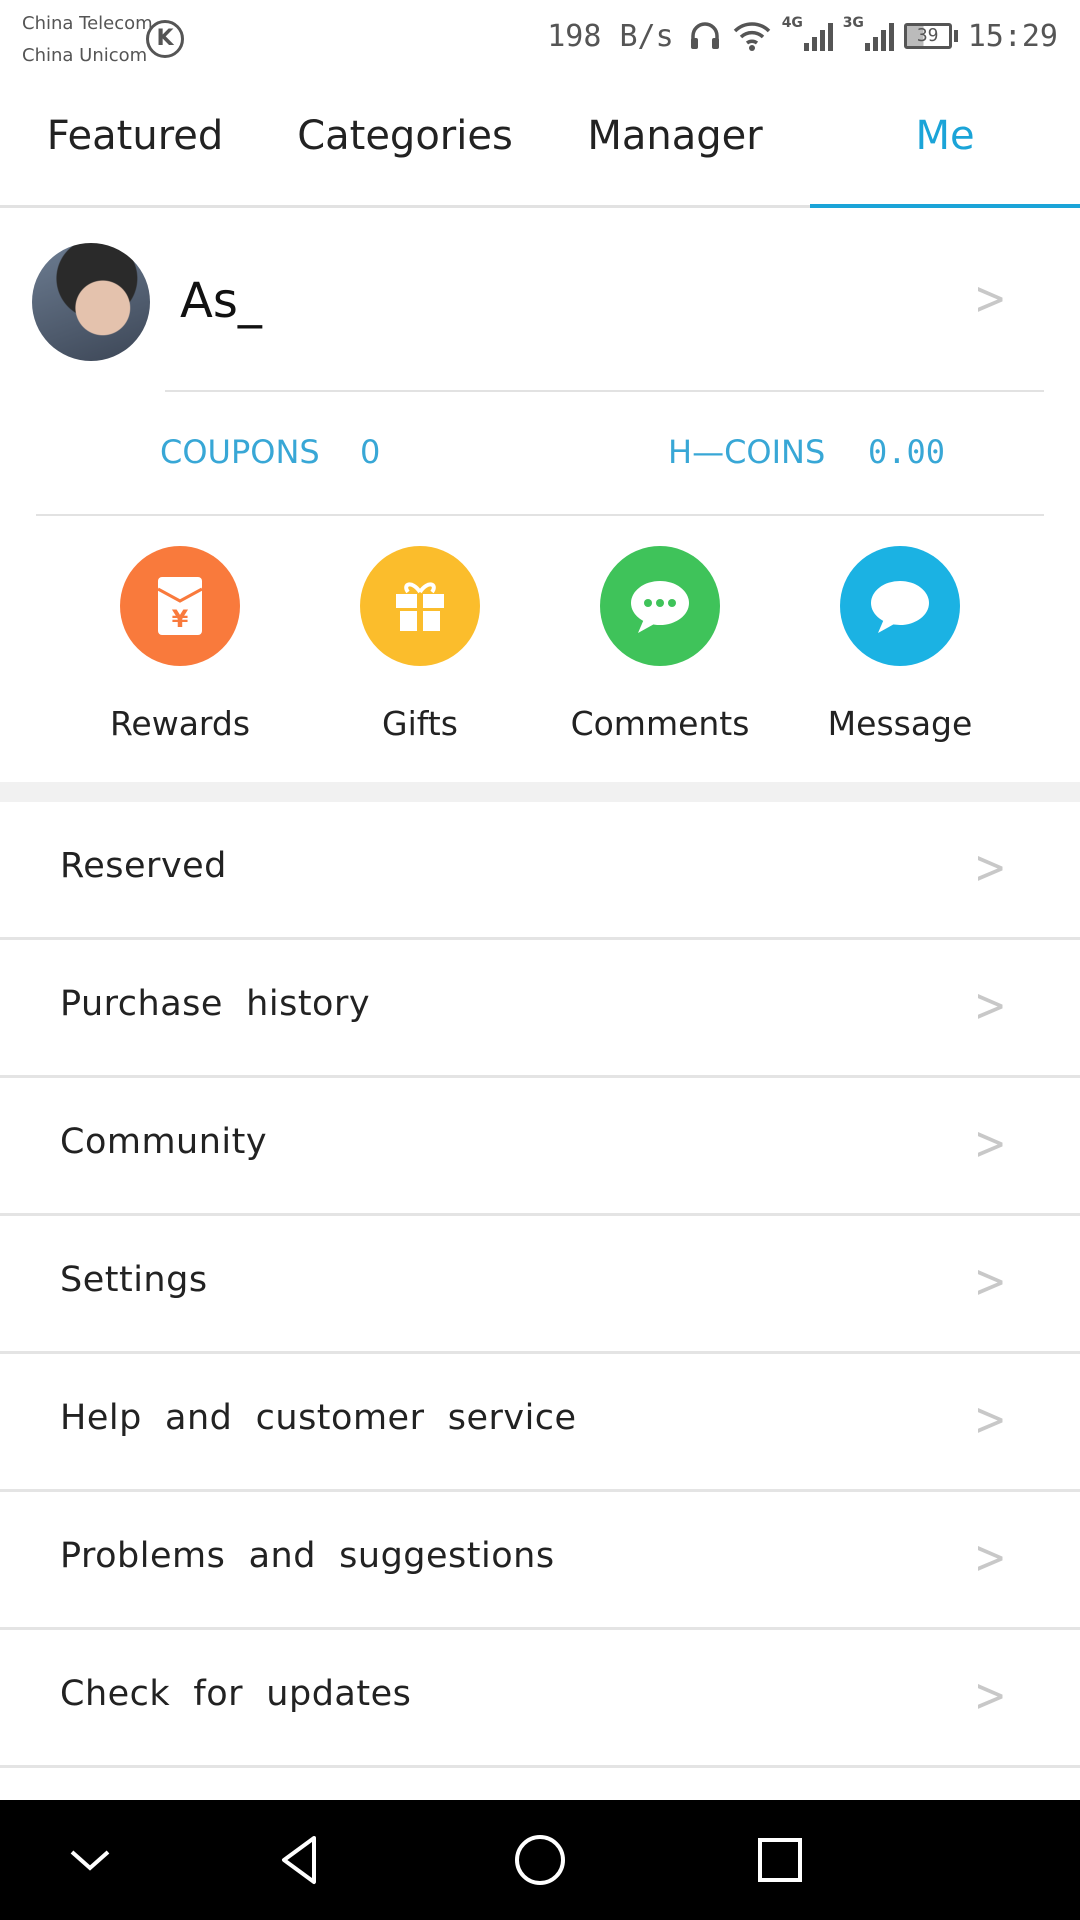 This screenshot has width=1080, height=1920. I want to click on menu-item-label: Help and customer service, so click(318, 1418).